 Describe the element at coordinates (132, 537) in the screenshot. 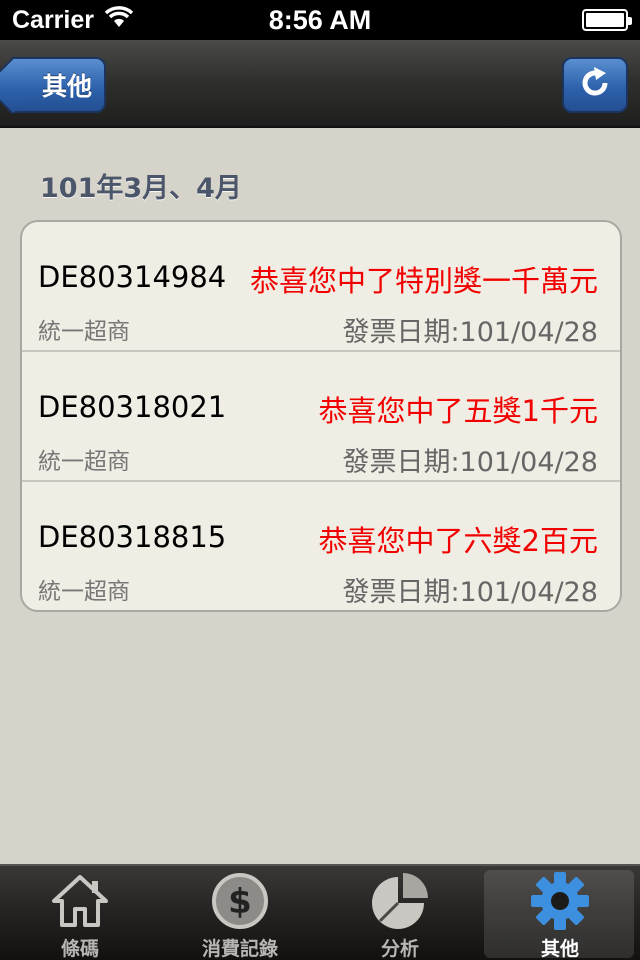

I see `invoice-number: DE80318815` at that location.